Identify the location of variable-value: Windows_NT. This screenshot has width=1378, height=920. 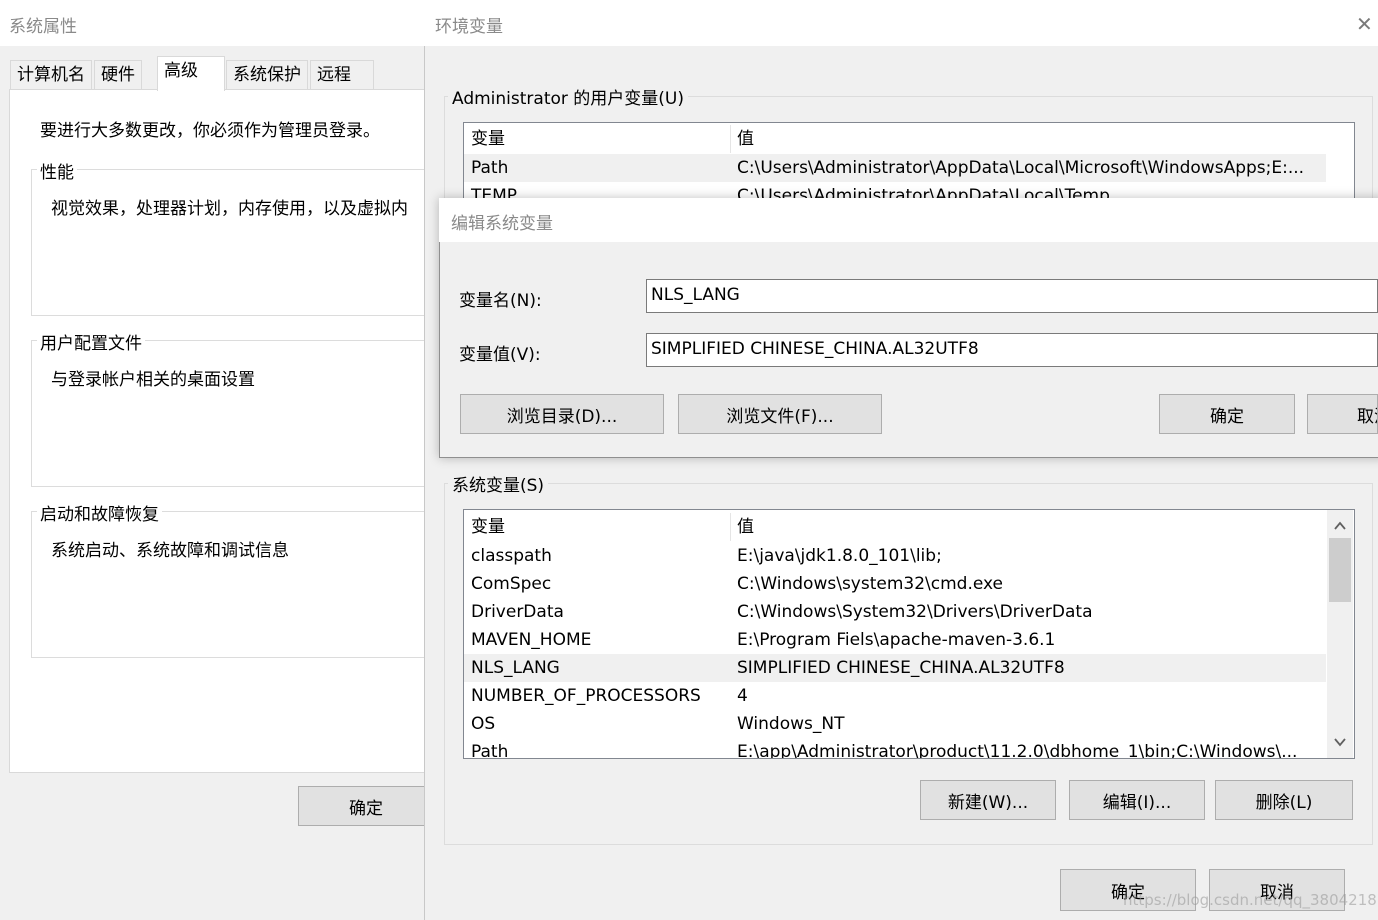
(791, 724).